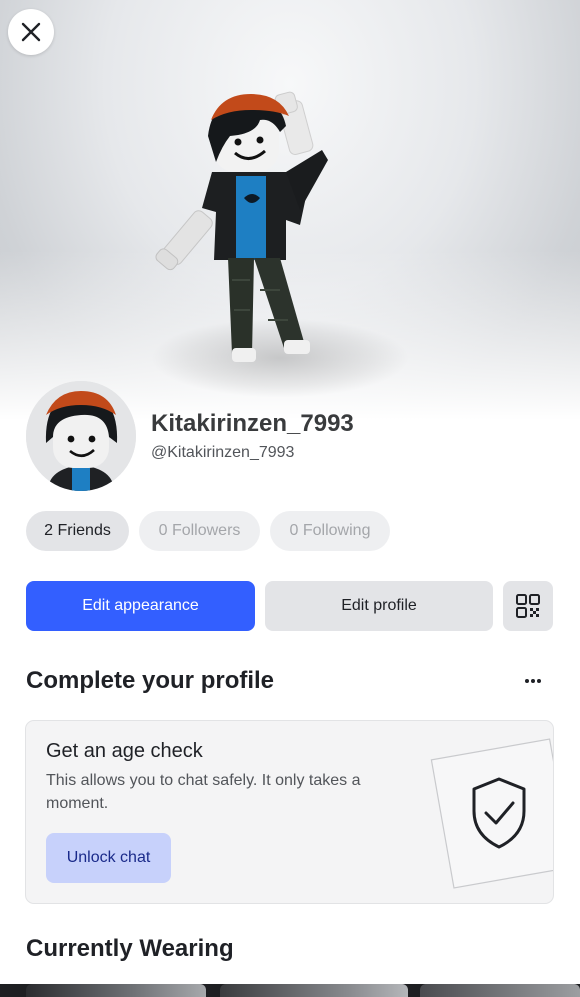  I want to click on qr-code-button, so click(528, 606).